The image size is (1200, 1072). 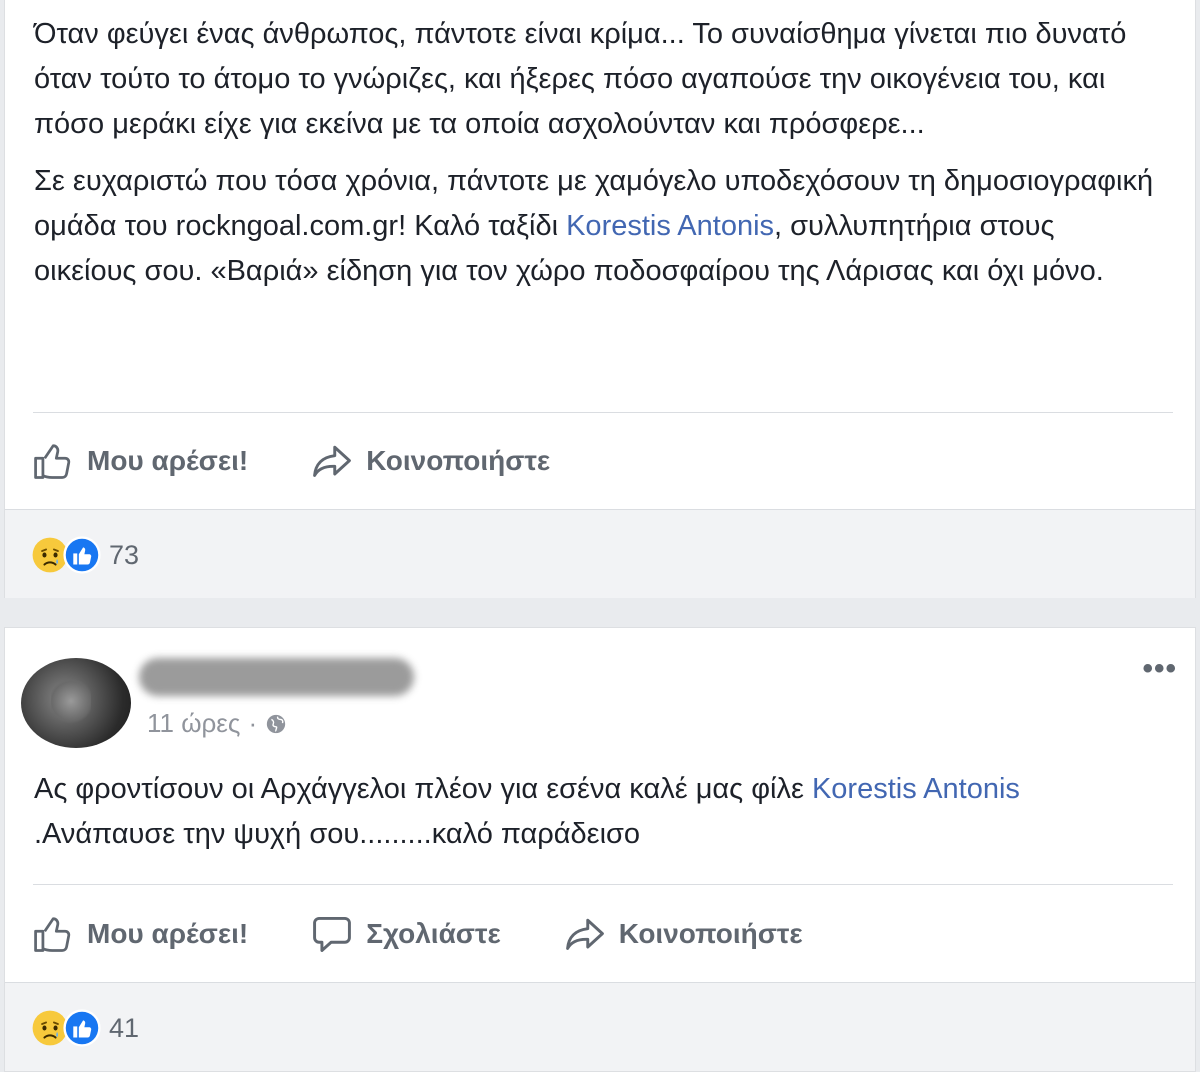 I want to click on comment-icon, so click(x=332, y=934).